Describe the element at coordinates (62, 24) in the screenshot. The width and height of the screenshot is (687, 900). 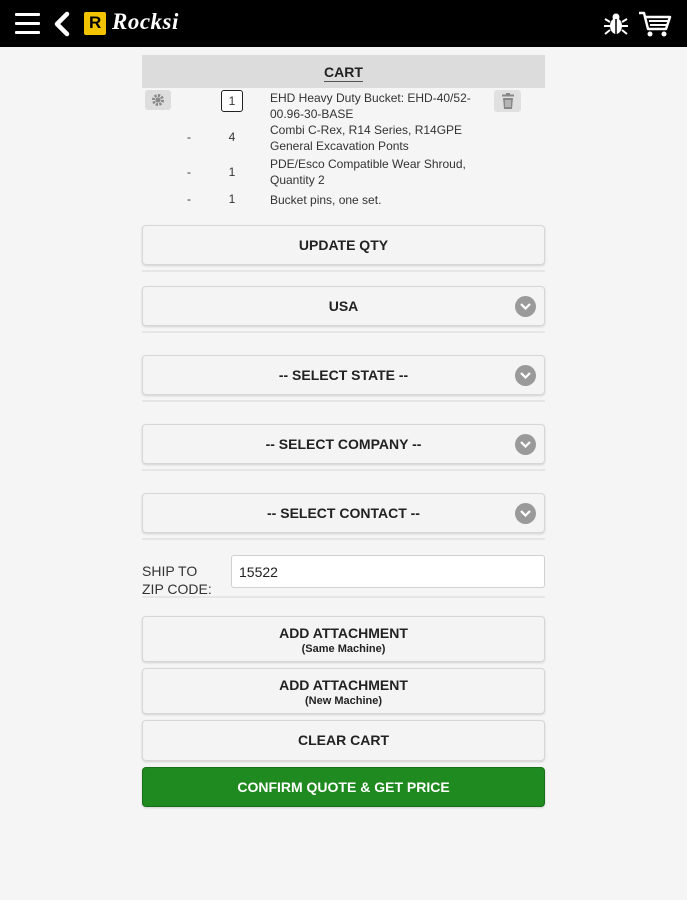
I see `back-arrow-icon` at that location.